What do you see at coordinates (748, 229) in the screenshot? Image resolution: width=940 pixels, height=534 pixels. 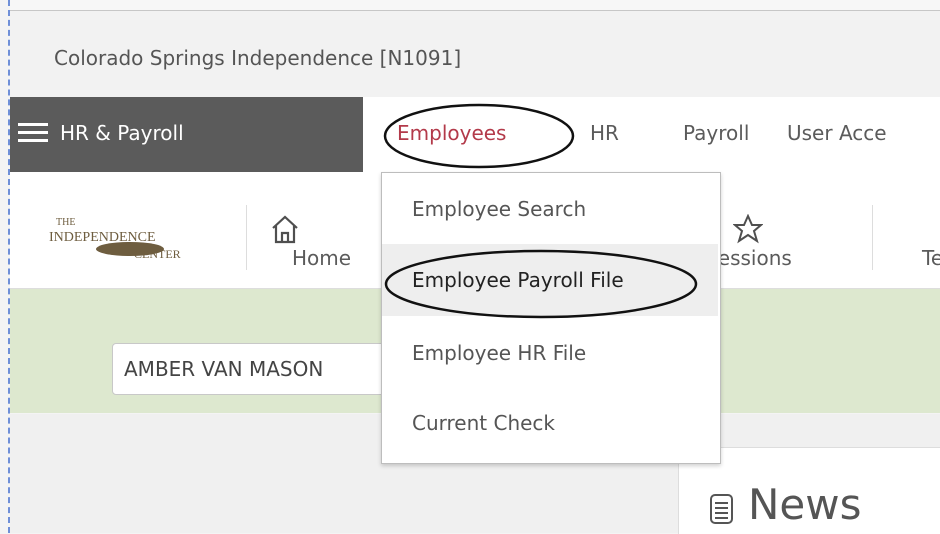 I see `star-icon` at bounding box center [748, 229].